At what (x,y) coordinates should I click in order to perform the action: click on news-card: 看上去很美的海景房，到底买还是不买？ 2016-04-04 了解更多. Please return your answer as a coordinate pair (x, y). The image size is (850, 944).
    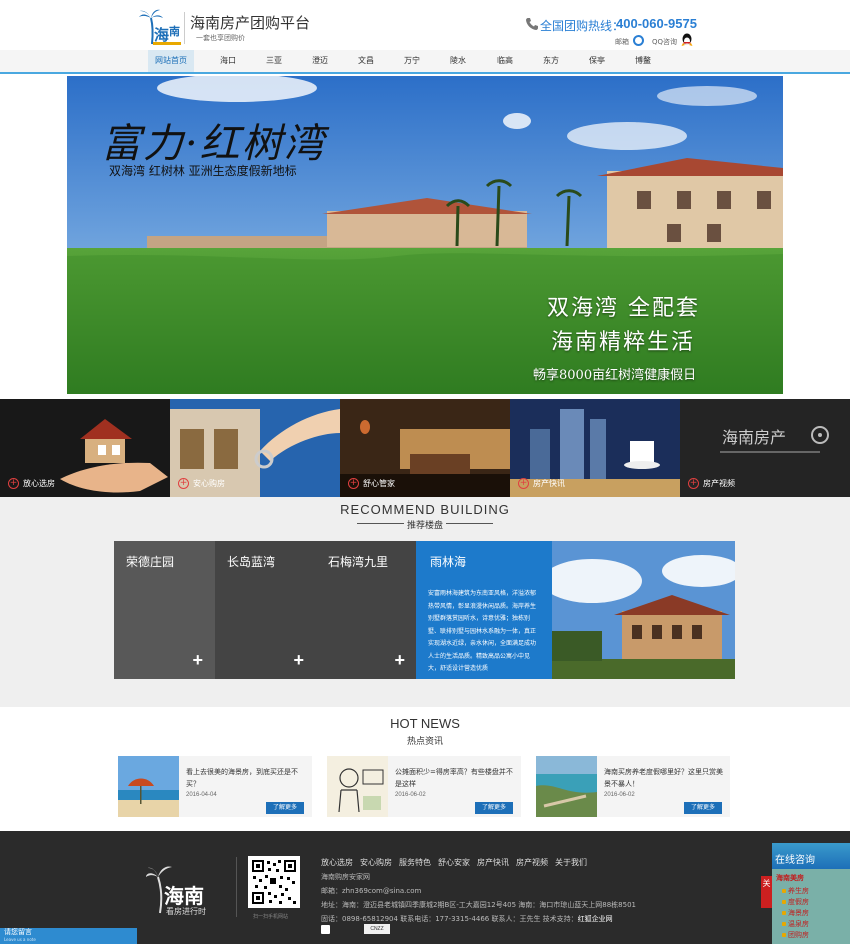
    Looking at the image, I should click on (215, 786).